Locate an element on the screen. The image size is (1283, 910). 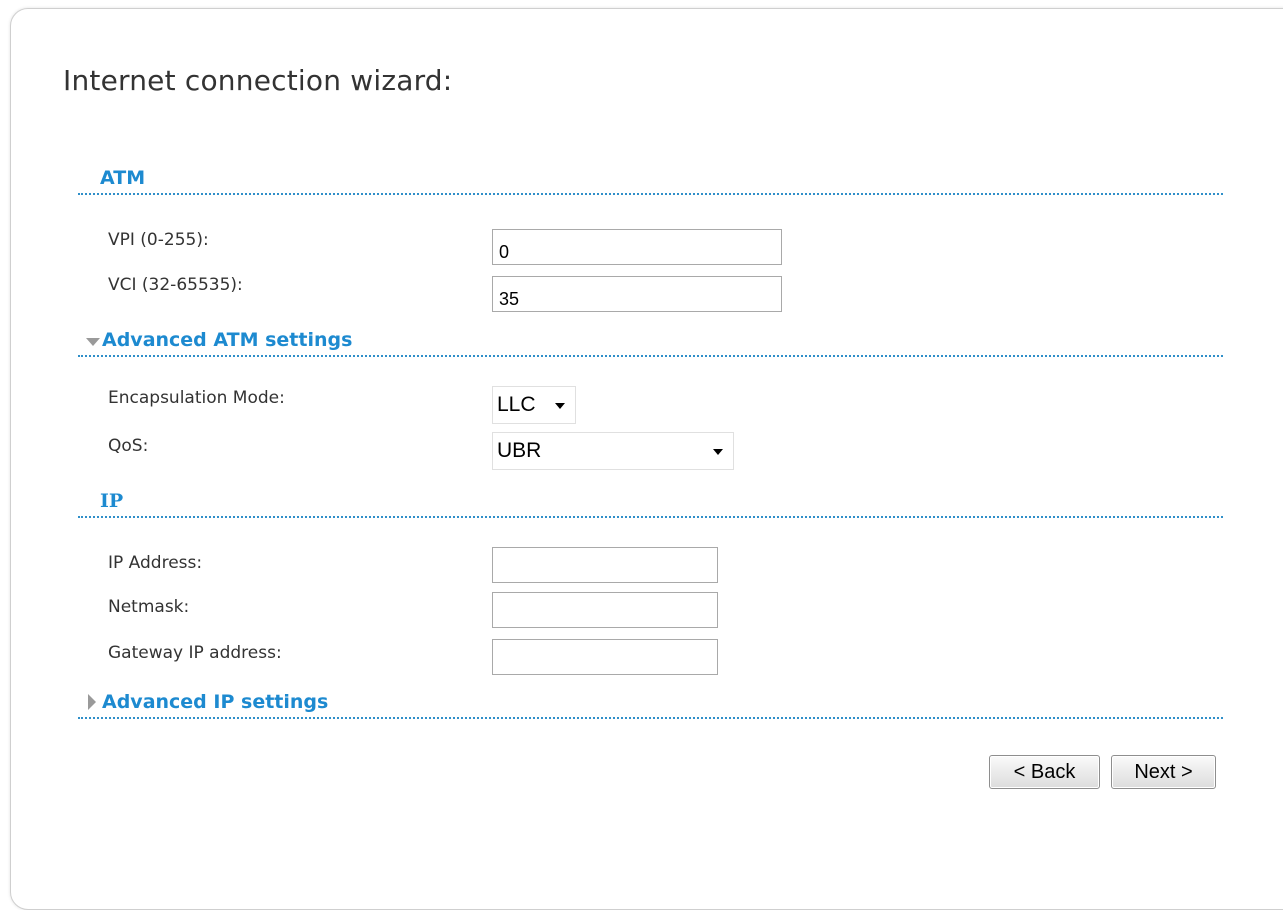
section-ip: IP is located at coordinates (650, 504).